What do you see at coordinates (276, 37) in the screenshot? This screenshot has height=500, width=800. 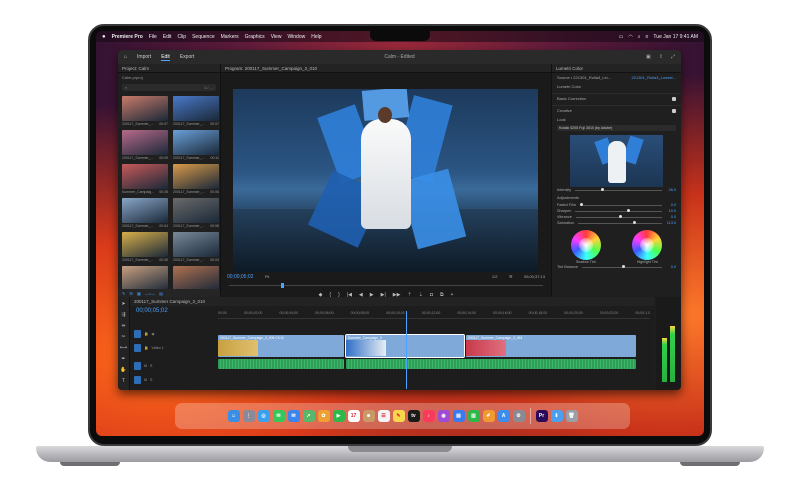 I see `menu-view: View` at bounding box center [276, 37].